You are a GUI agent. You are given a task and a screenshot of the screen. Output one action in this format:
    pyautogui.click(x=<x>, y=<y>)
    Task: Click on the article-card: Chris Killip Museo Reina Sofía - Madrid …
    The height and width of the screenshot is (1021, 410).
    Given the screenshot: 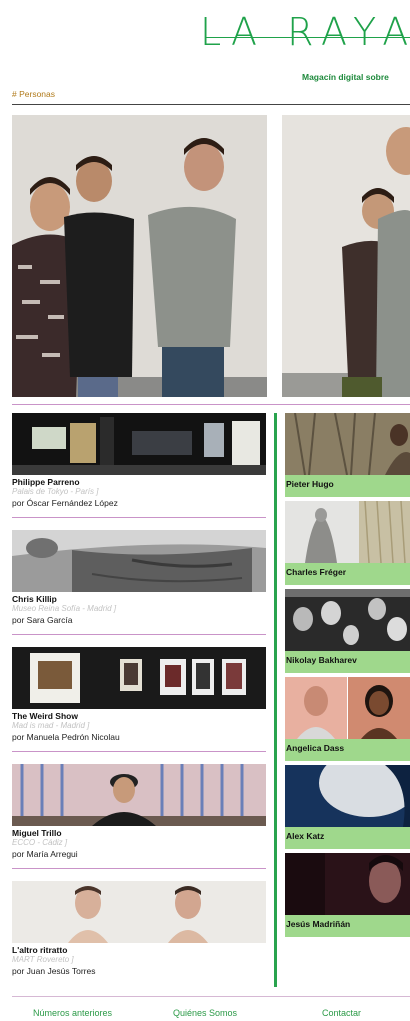 What is the action you would take?
    pyautogui.click(x=139, y=588)
    